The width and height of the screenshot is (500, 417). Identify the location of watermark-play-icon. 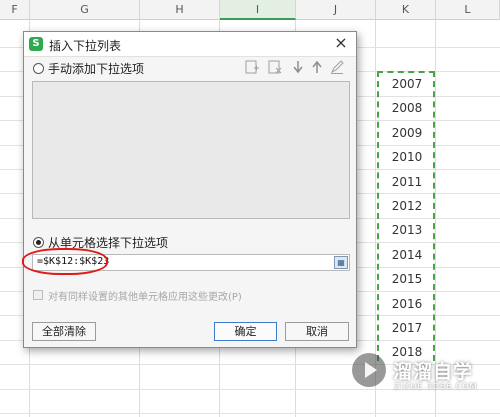
(369, 370).